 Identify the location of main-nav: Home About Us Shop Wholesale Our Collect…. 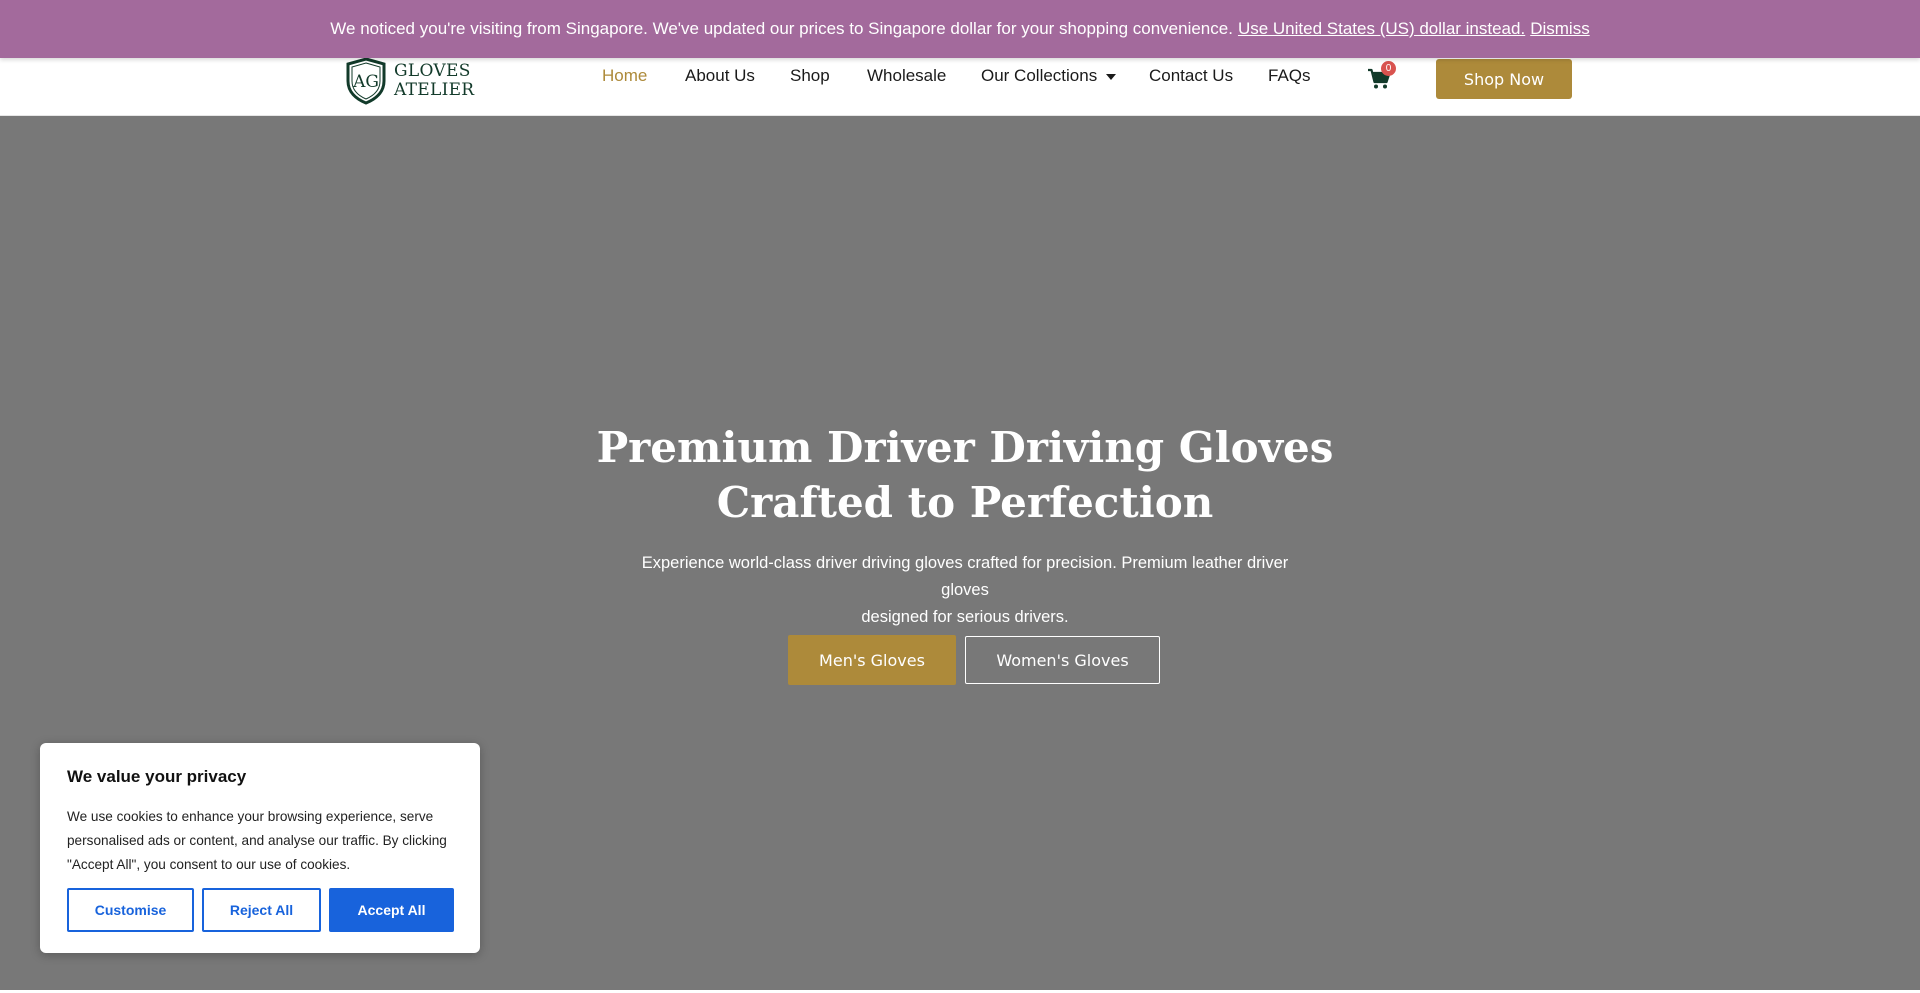
(960, 78).